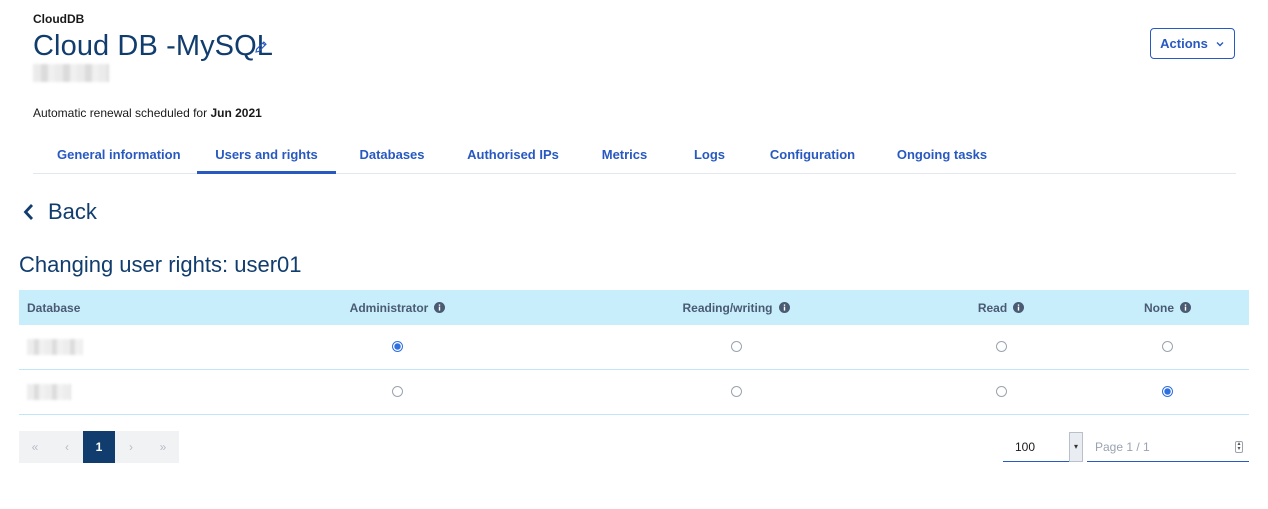 This screenshot has height=509, width=1268. I want to click on tab-authorised-ips: Authorised IPs, so click(513, 156).